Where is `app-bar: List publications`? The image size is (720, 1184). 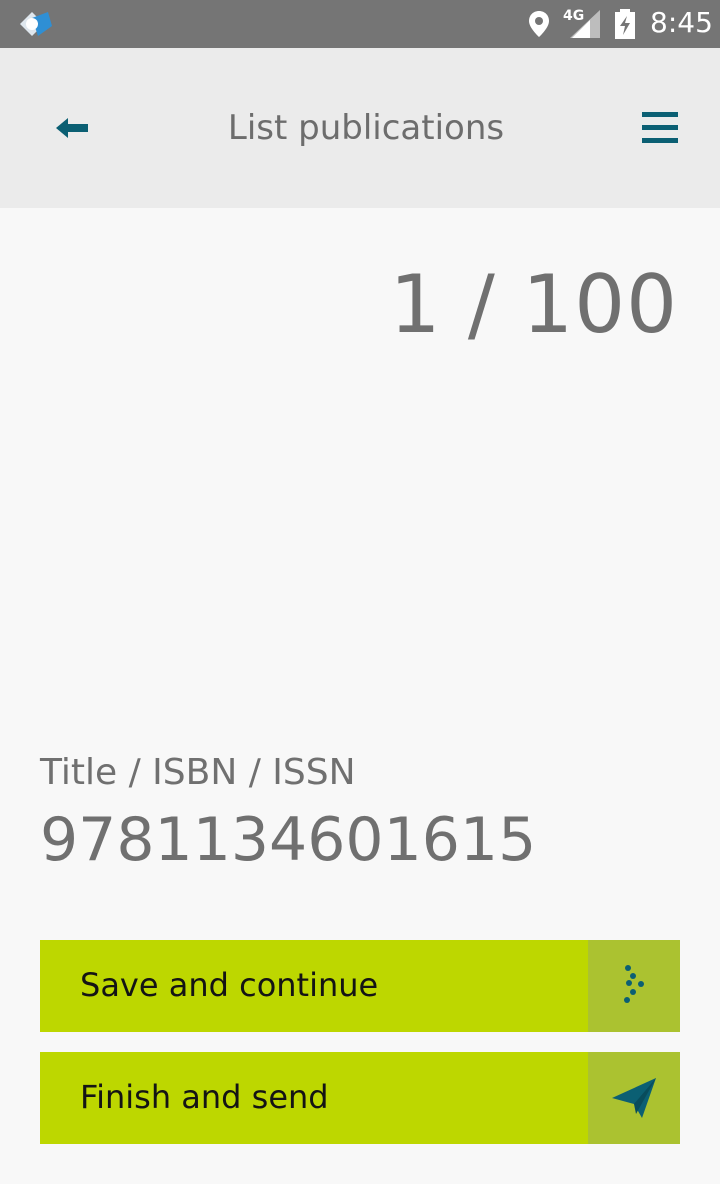 app-bar: List publications is located at coordinates (360, 128).